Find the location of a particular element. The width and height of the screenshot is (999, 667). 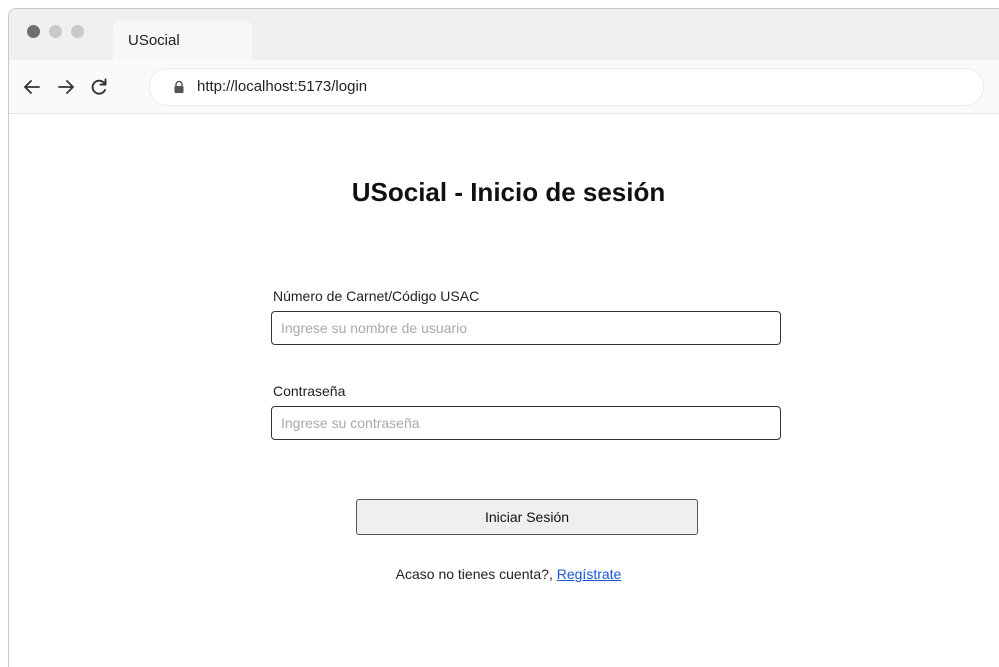

password-label: Contraseña is located at coordinates (309, 391).